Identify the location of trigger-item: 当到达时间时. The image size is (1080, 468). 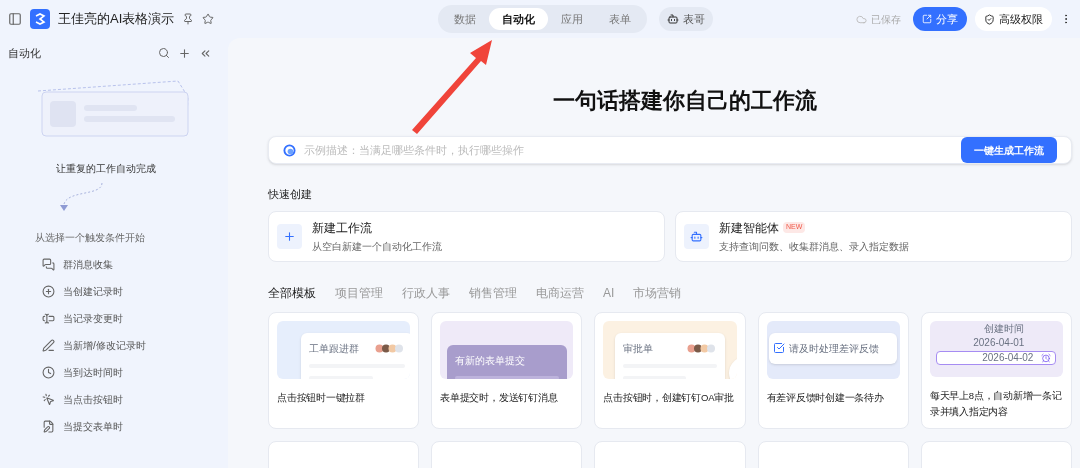
(131, 372).